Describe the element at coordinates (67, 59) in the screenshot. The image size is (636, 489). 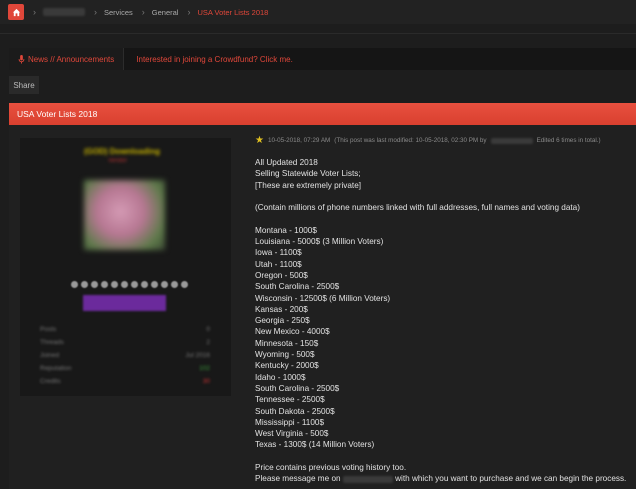
I see `announcement-label: News // Announcements` at that location.